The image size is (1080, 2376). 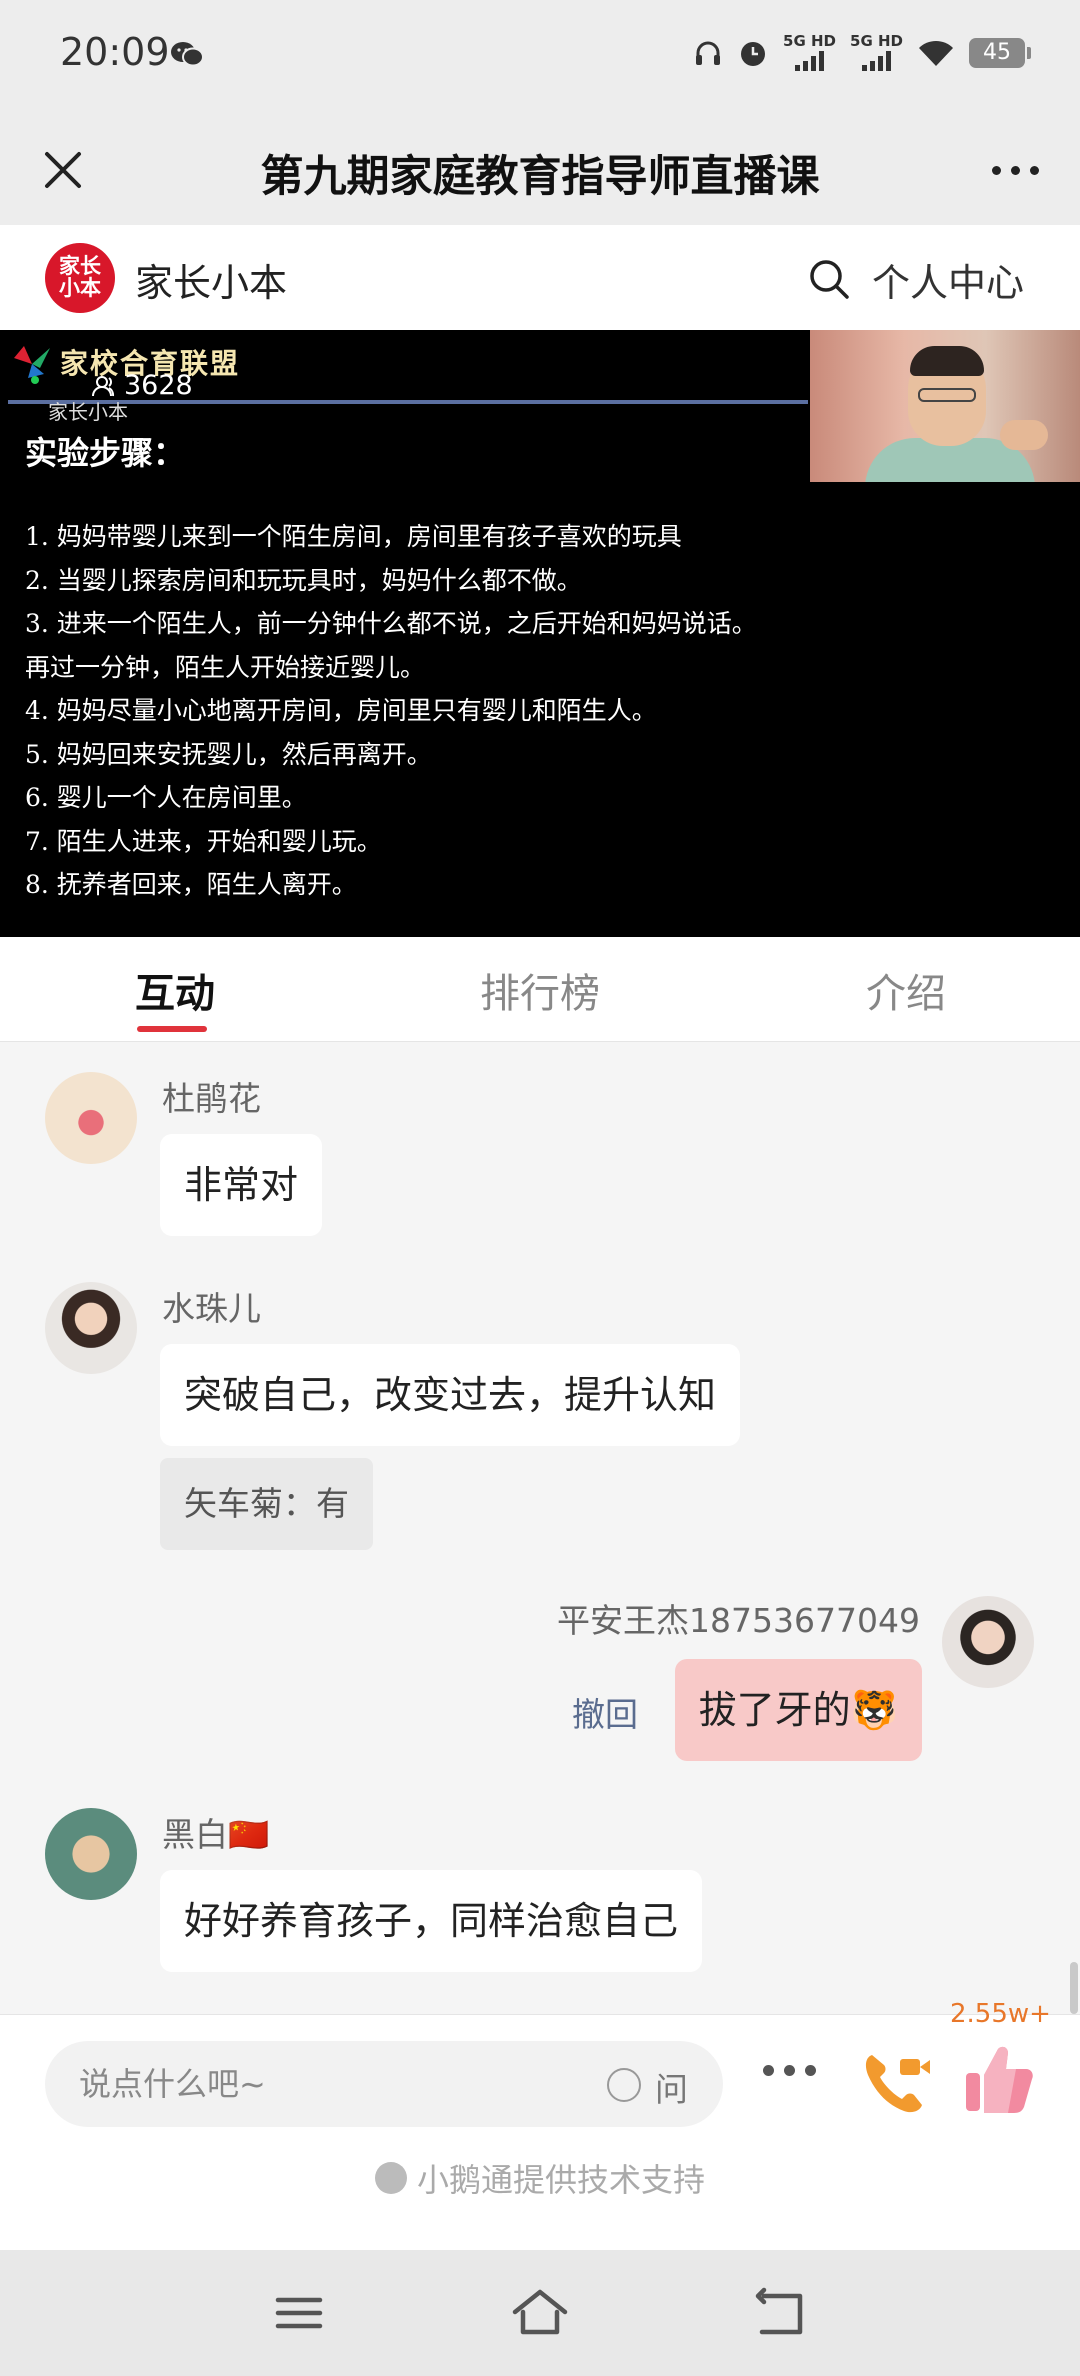 What do you see at coordinates (450, 1395) in the screenshot?
I see `message-bubble: 突破自己，改变过去，提升认知` at bounding box center [450, 1395].